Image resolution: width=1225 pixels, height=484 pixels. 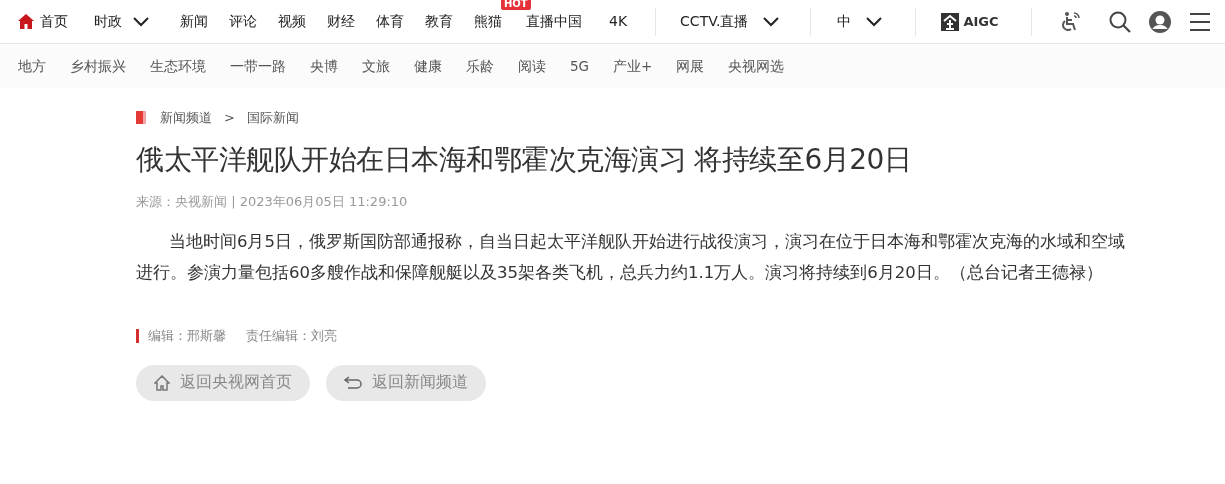 I want to click on nav-link: 直播中国, so click(x=554, y=21).